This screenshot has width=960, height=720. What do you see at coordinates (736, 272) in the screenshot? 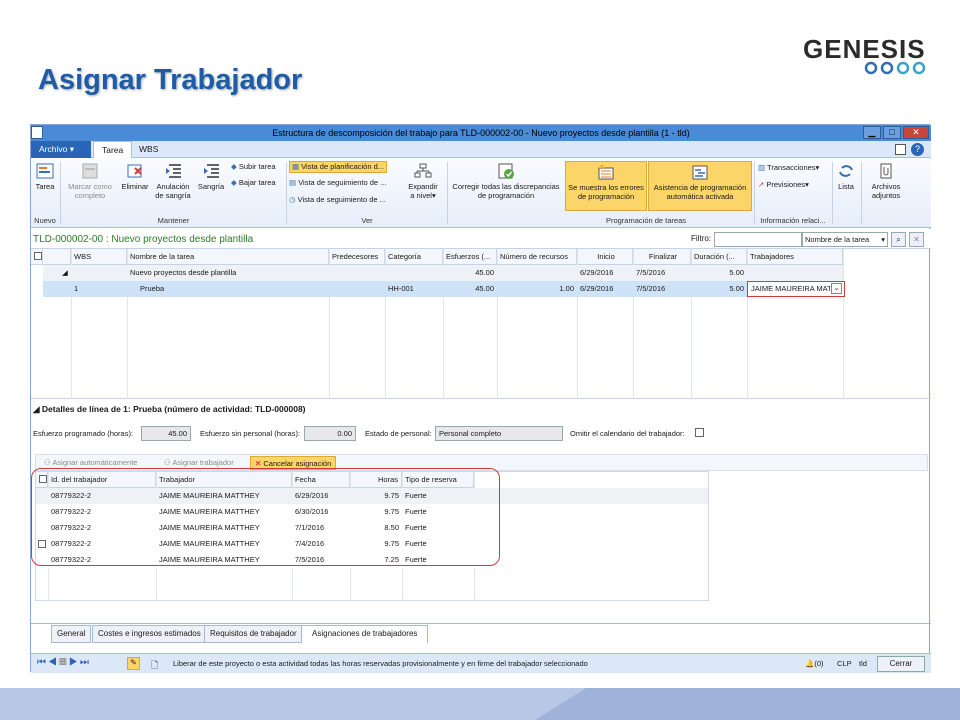
I see `cell-duration: 5.00` at bounding box center [736, 272].